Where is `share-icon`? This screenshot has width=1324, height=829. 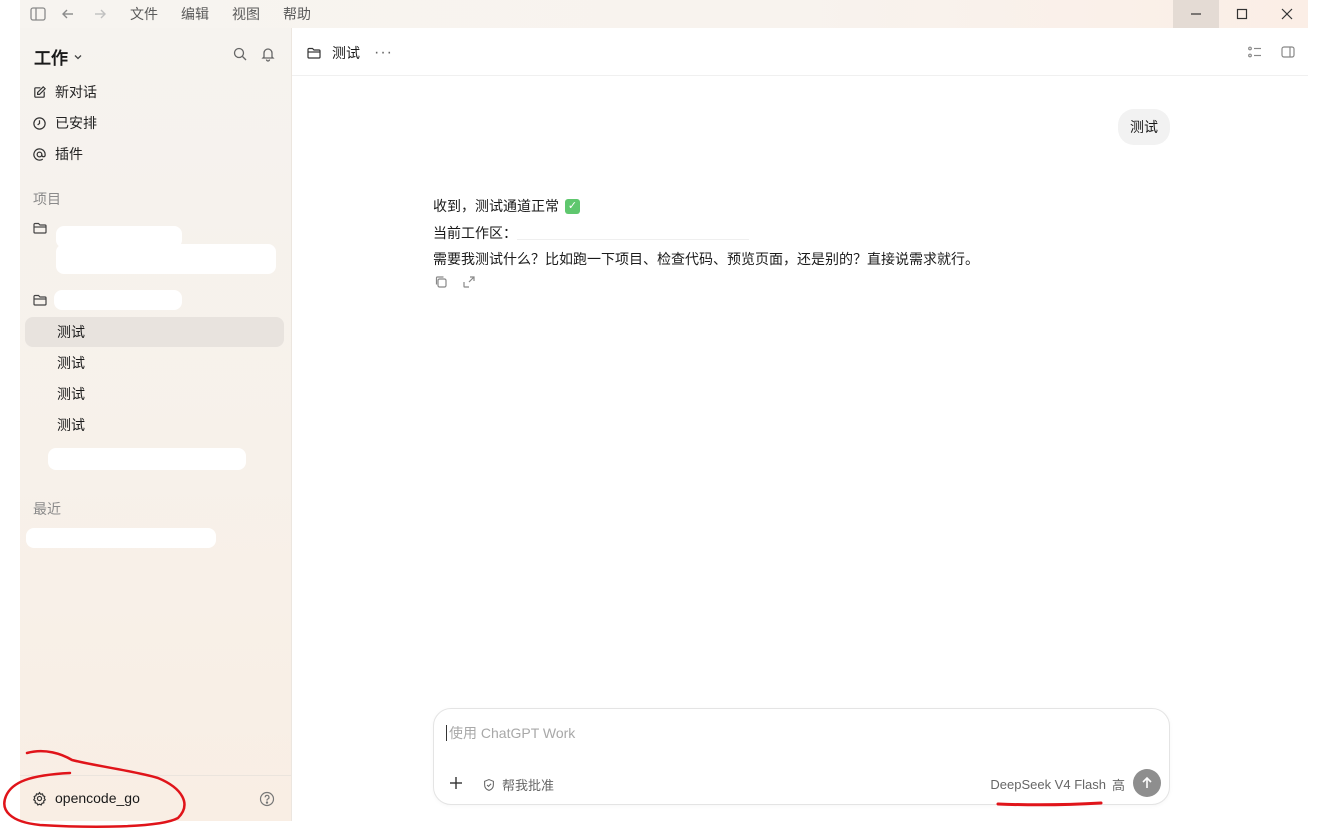
share-icon is located at coordinates (469, 282).